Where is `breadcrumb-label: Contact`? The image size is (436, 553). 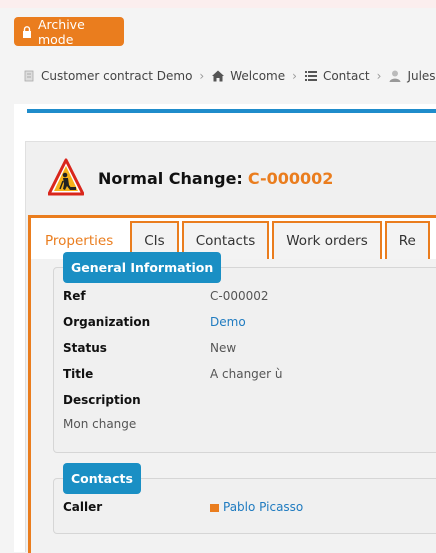
breadcrumb-label: Contact is located at coordinates (346, 76).